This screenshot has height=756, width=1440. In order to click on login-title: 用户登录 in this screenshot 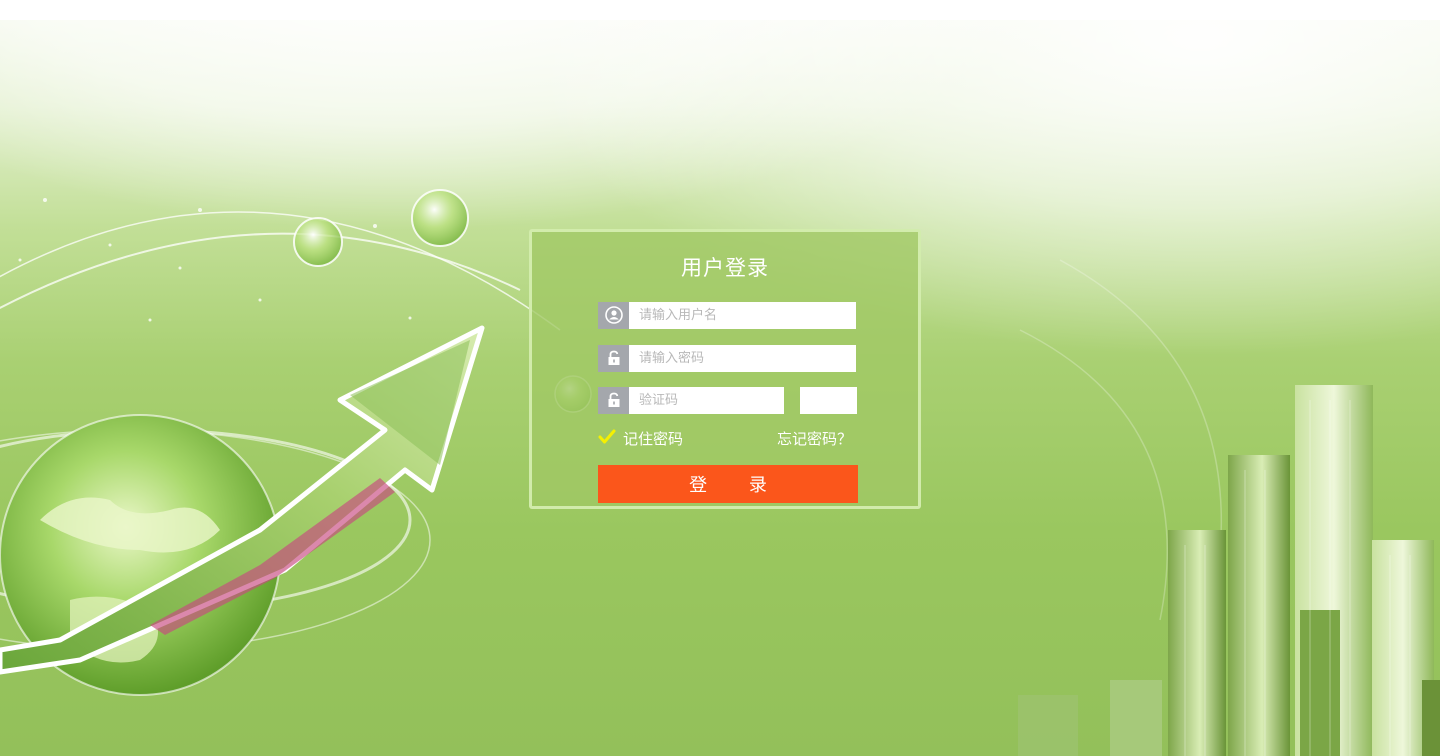, I will do `click(725, 268)`.